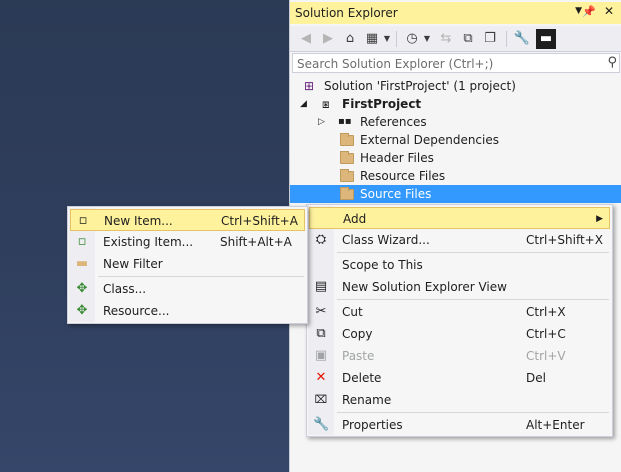  I want to click on new-view-icon: ▤, so click(321, 286).